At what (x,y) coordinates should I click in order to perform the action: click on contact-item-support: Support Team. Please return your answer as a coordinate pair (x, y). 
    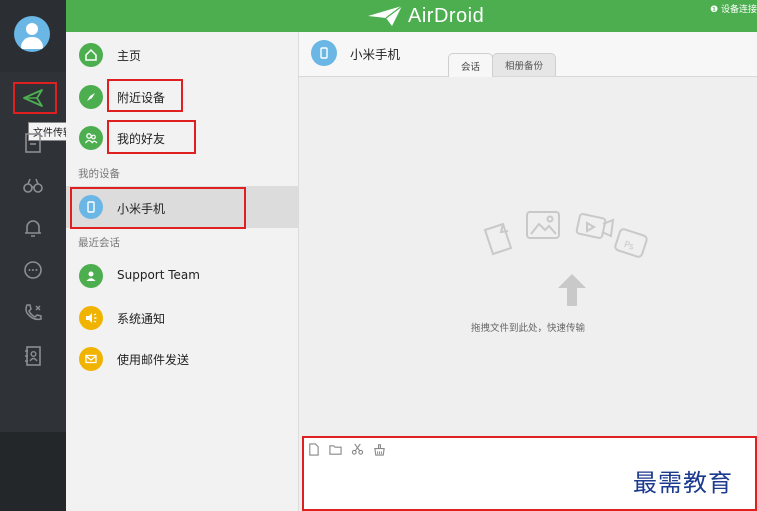
    Looking at the image, I should click on (182, 276).